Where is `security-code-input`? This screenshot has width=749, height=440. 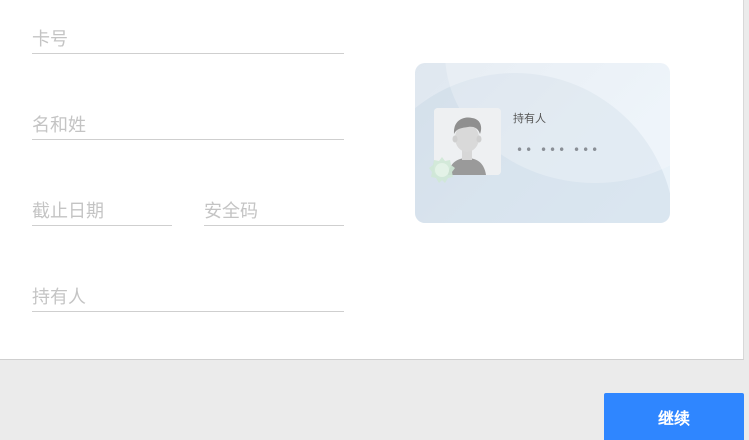
security-code-input is located at coordinates (274, 211).